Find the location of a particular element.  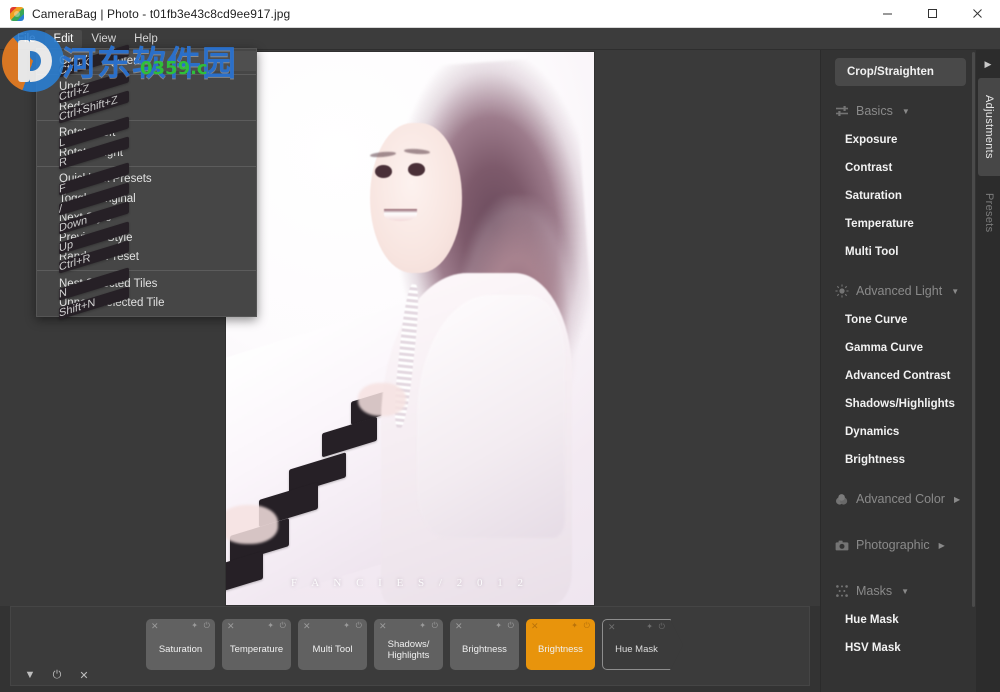

adjustment-brightness: Brightness is located at coordinates (898, 460).